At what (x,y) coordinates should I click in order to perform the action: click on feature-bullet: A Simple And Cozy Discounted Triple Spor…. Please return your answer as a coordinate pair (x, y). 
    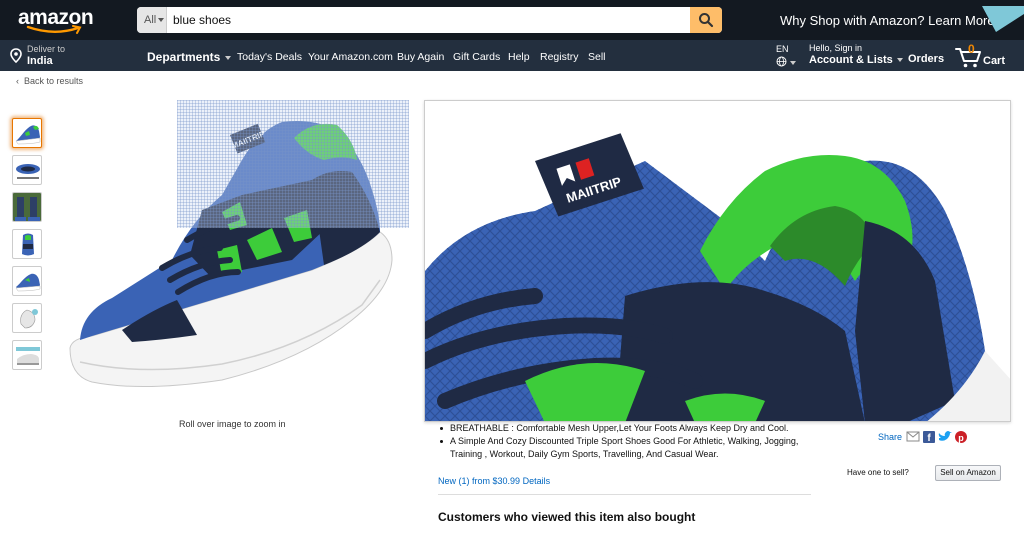
    Looking at the image, I should click on (628, 448).